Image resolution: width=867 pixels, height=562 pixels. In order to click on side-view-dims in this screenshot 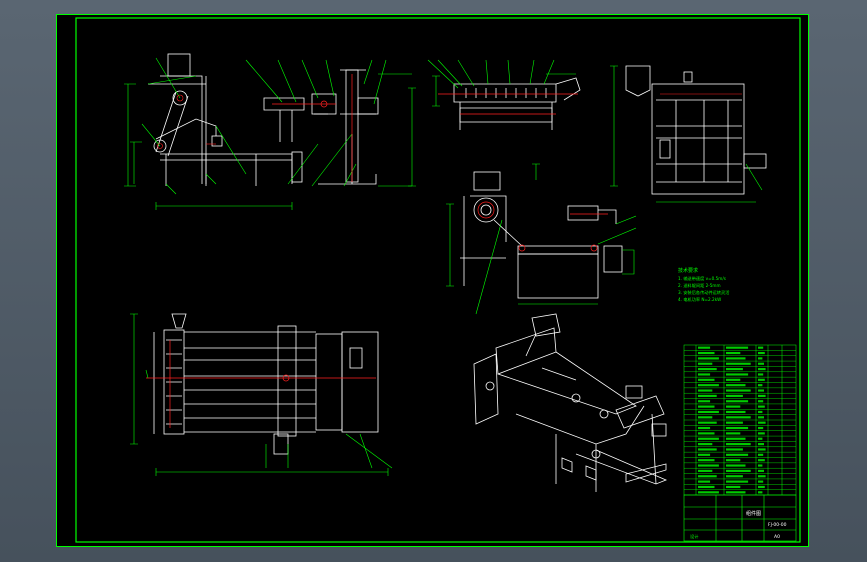, I will do `click(330, 123)`.